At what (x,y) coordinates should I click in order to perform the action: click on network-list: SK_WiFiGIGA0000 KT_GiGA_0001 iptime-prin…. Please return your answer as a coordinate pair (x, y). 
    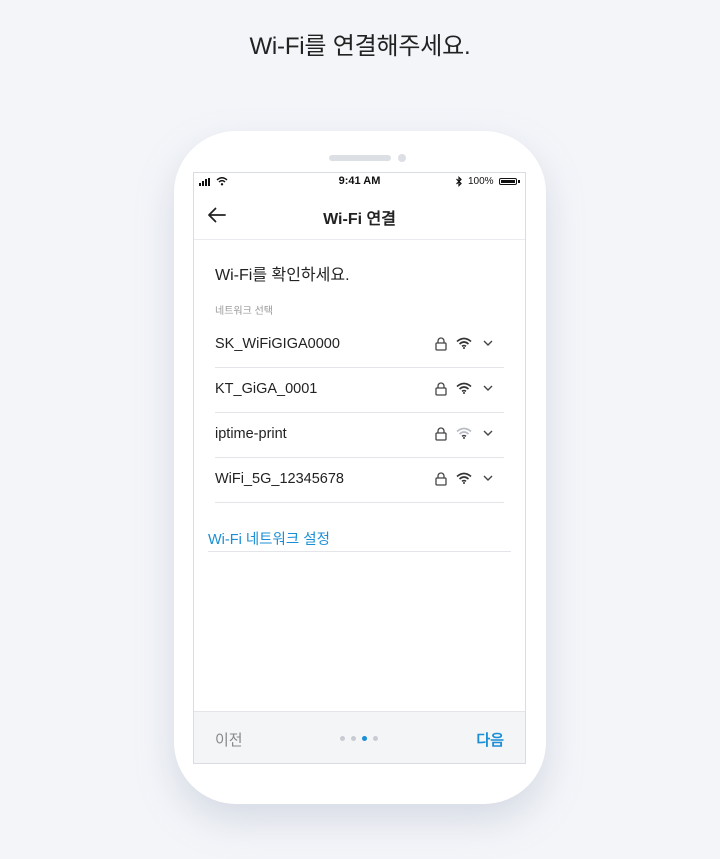
    Looking at the image, I should click on (359, 413).